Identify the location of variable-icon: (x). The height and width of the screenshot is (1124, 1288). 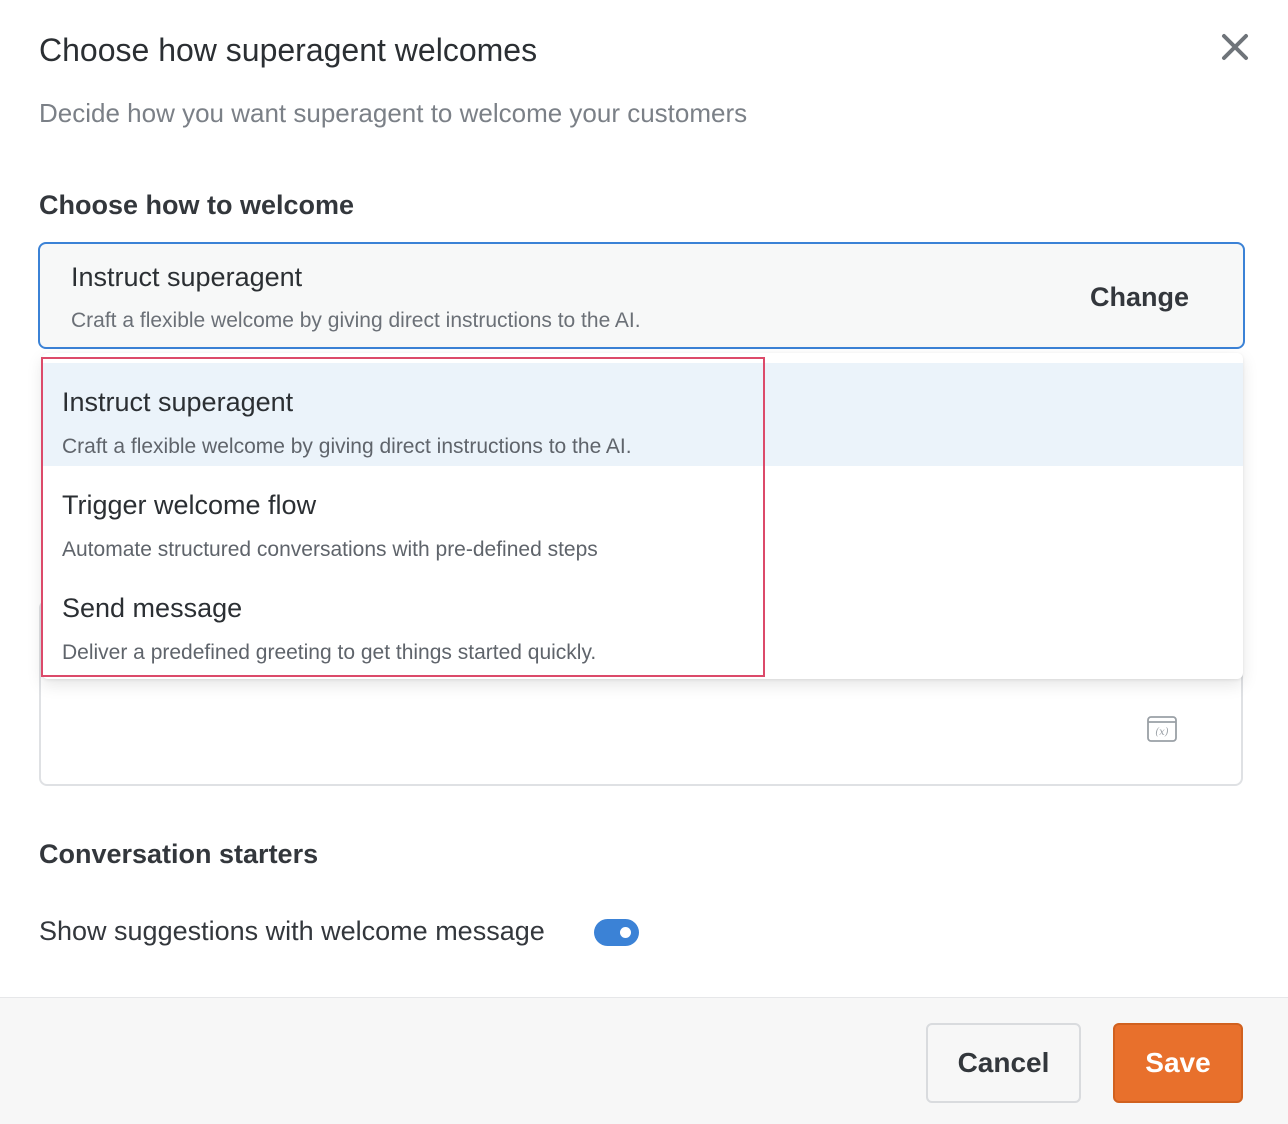
(1162, 729).